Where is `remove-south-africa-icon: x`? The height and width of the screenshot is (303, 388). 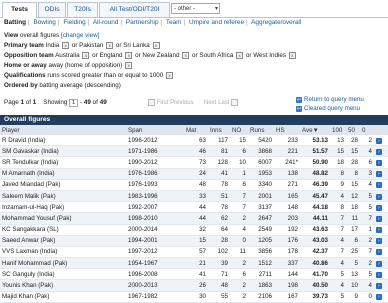 remove-south-africa-icon: x is located at coordinates (240, 55).